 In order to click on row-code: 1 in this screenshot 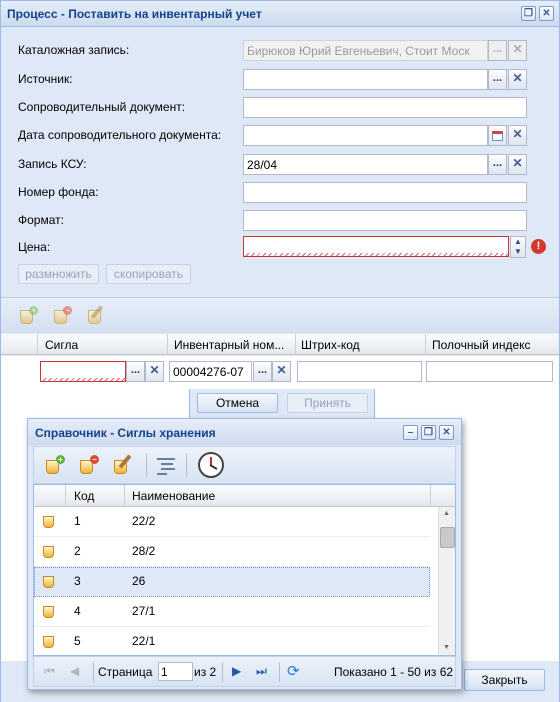, I will do `click(77, 521)`.